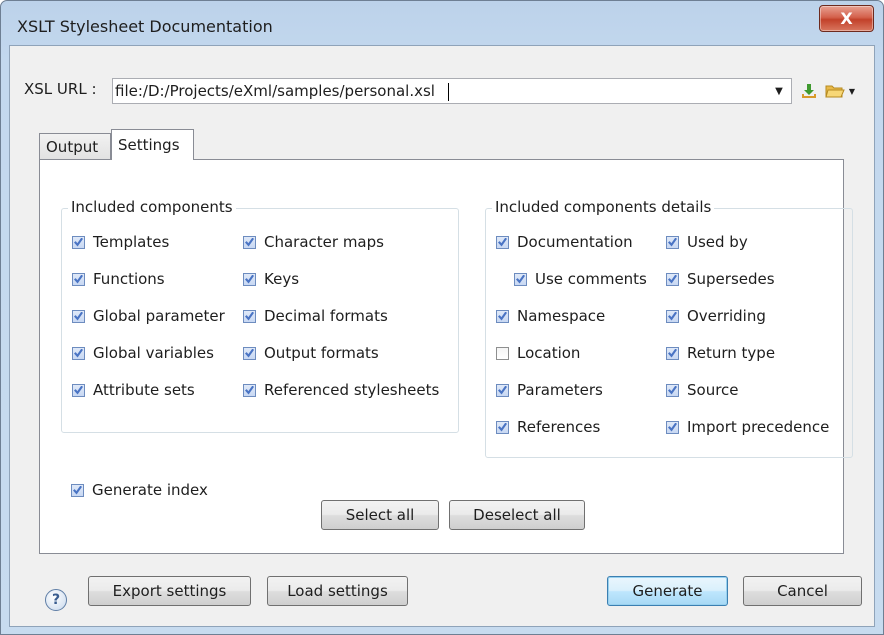 This screenshot has width=884, height=635. I want to click on checkbox-location: Location, so click(538, 353).